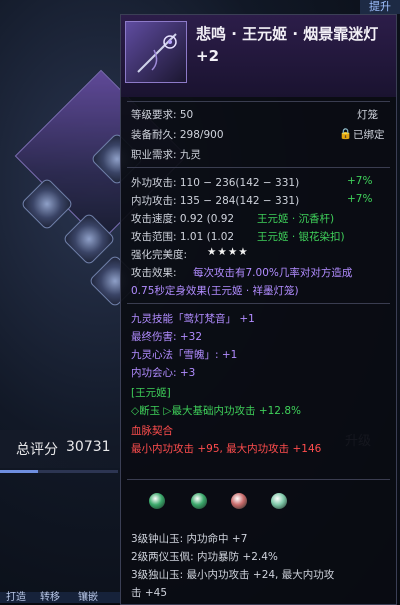 This screenshot has height=605, width=400. Describe the element at coordinates (59, 471) in the screenshot. I see `score-progress-bar` at that location.